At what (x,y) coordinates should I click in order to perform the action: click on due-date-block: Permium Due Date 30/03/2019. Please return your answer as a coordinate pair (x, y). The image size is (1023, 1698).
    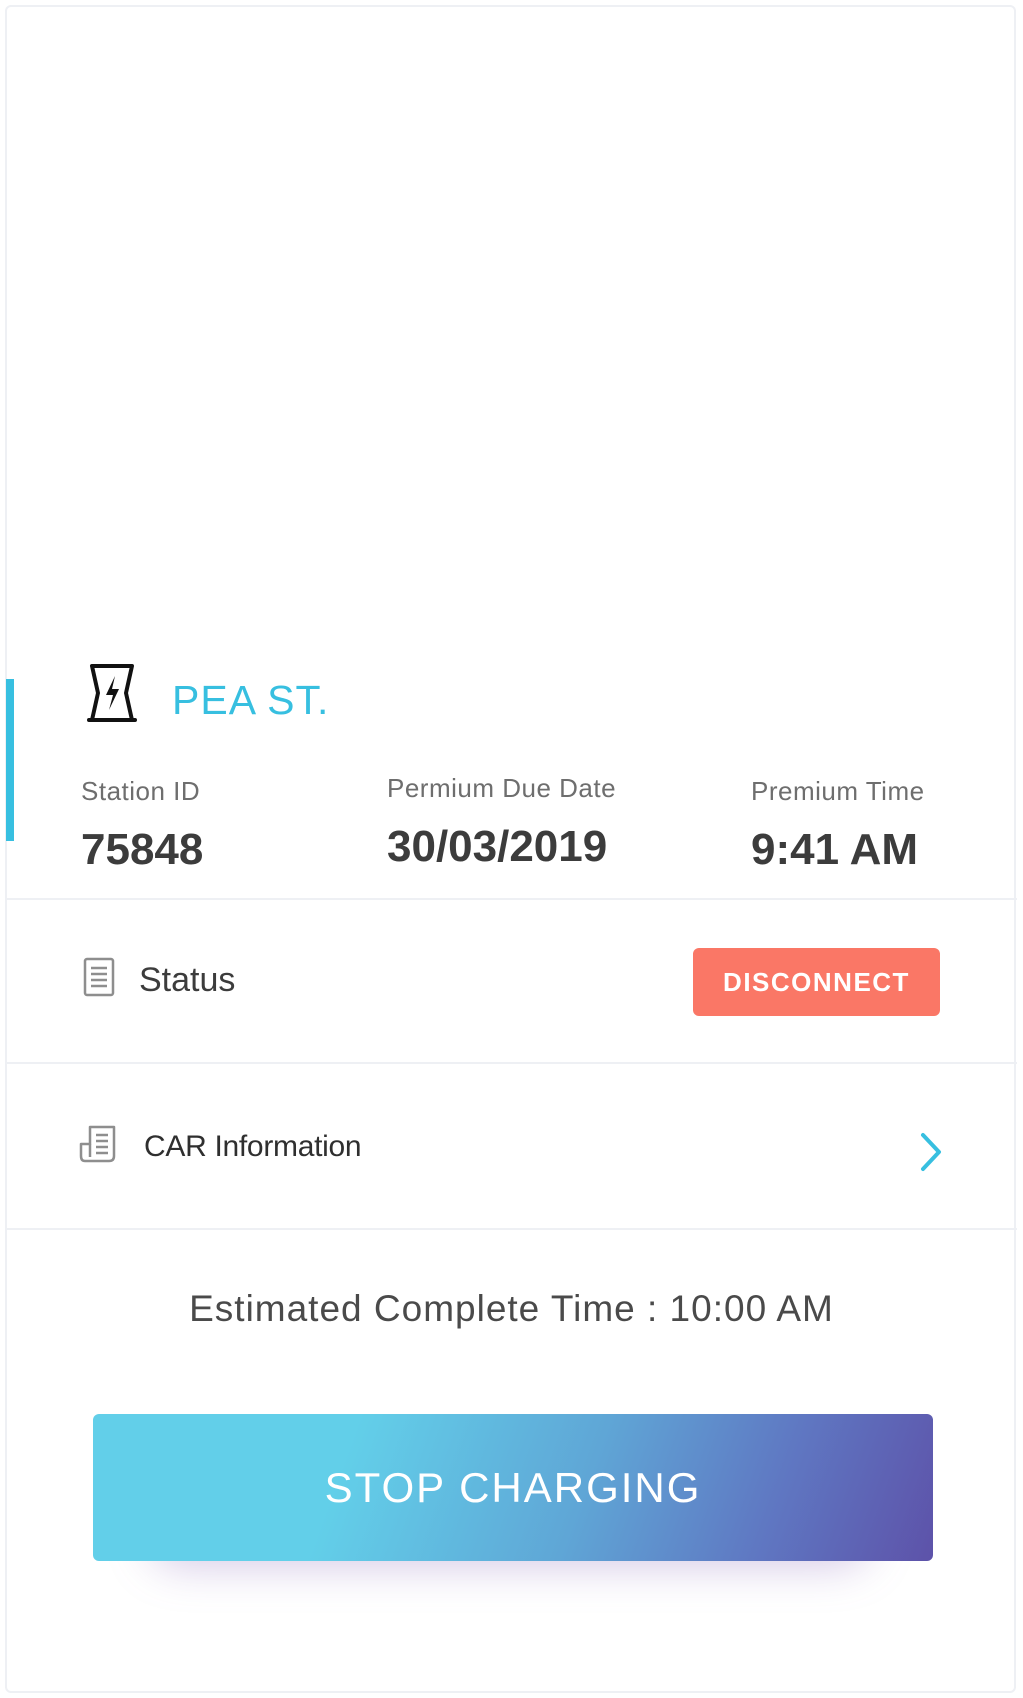
    Looking at the image, I should click on (501, 822).